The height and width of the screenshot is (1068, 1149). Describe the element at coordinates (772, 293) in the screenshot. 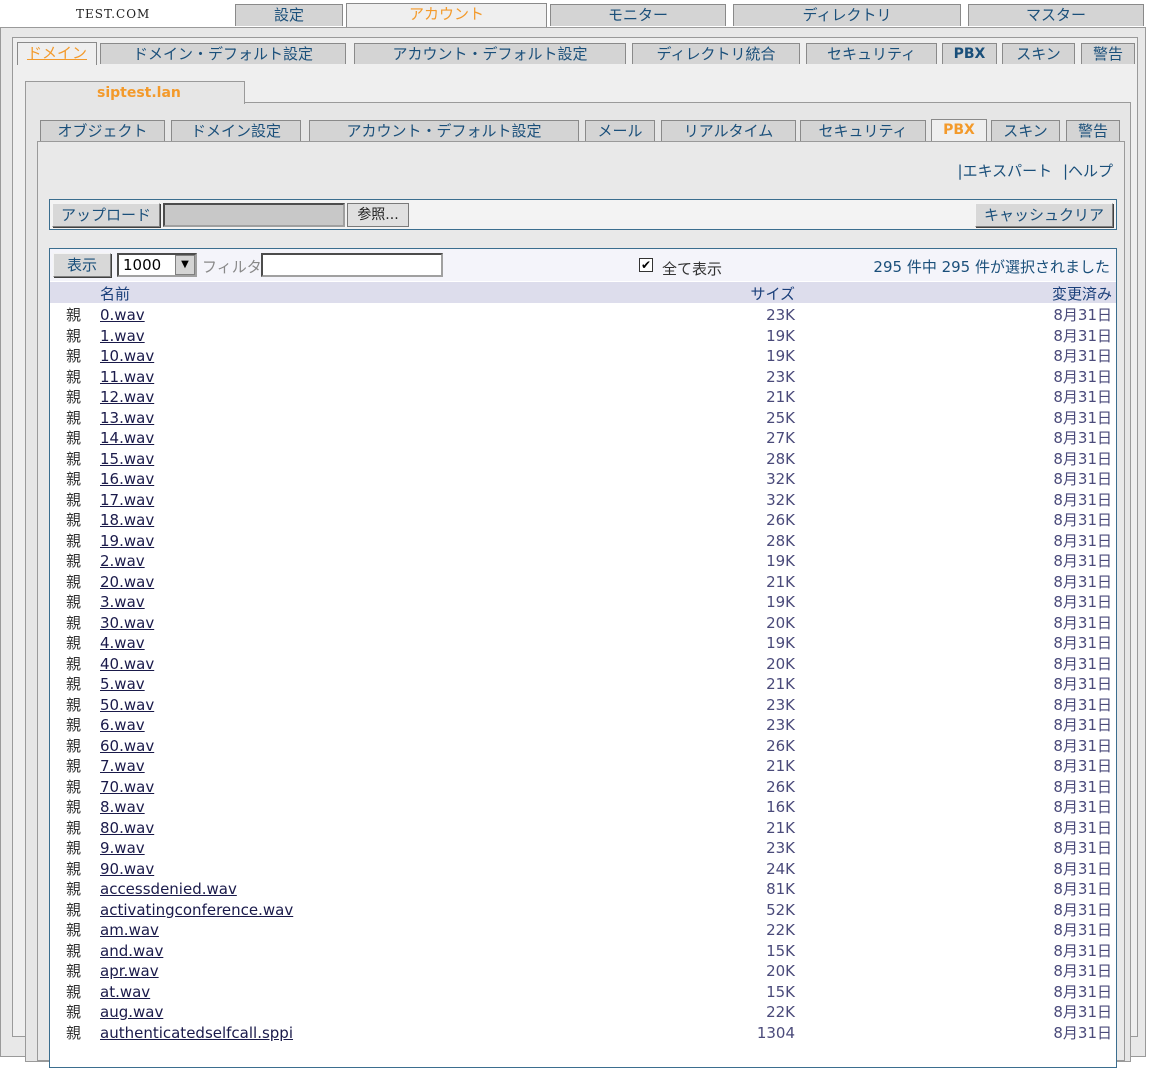

I see `column-size-header: サイズ` at that location.